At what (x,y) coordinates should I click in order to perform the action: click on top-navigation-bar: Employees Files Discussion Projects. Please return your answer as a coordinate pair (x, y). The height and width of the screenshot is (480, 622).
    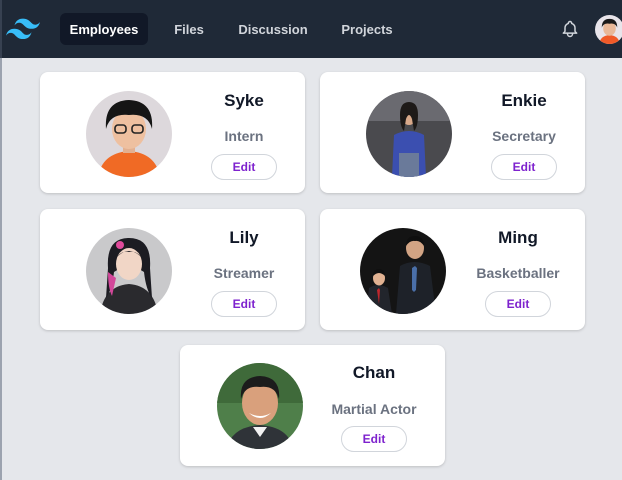
    Looking at the image, I should click on (311, 29).